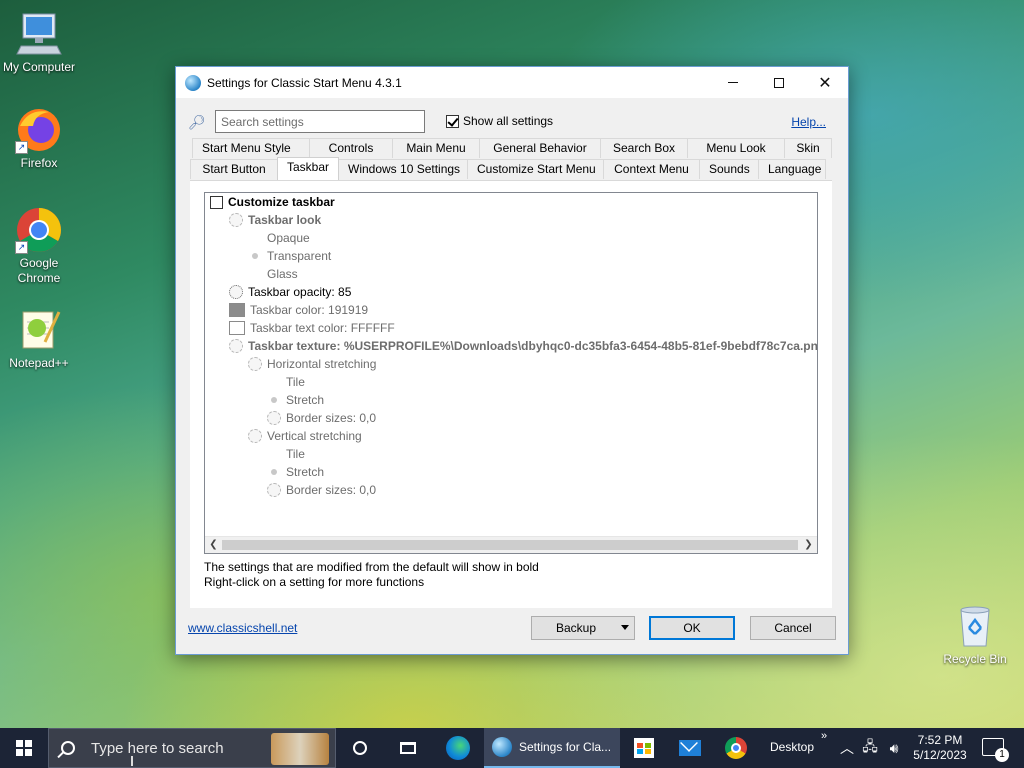  I want to click on tab-taskbar: Taskbar, so click(308, 168).